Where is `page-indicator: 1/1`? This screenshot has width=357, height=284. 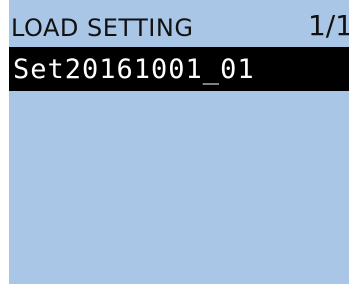 page-indicator: 1/1 is located at coordinates (328, 25).